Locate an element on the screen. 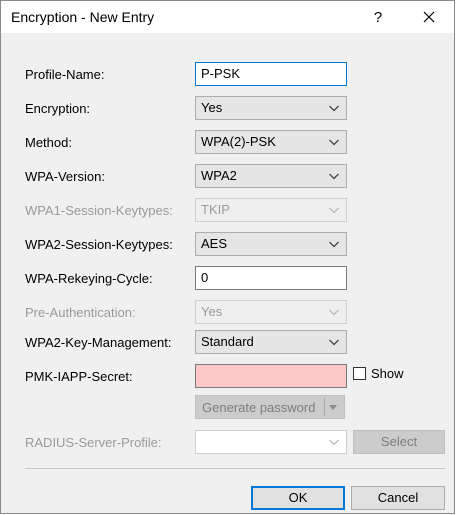  generate-password-button: Generate password is located at coordinates (270, 407).